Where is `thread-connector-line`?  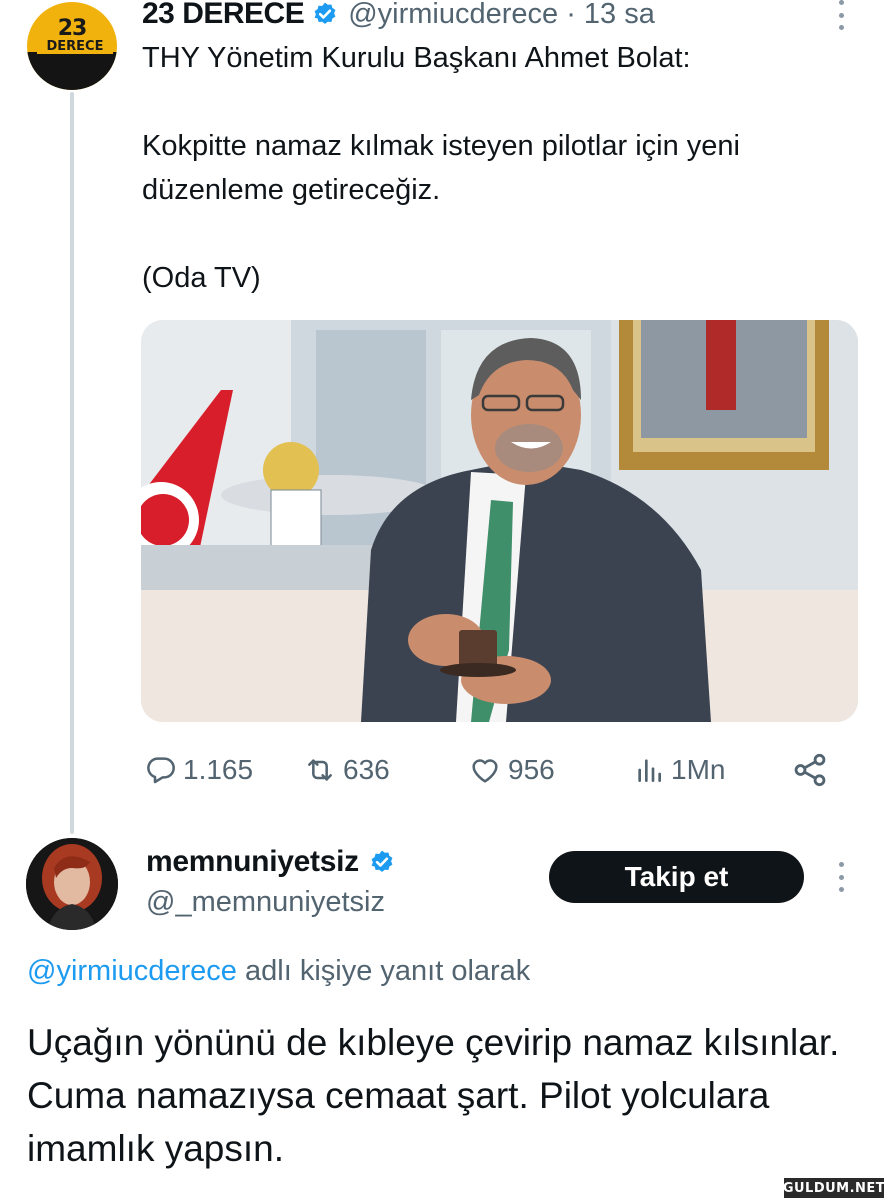 thread-connector-line is located at coordinates (72, 463).